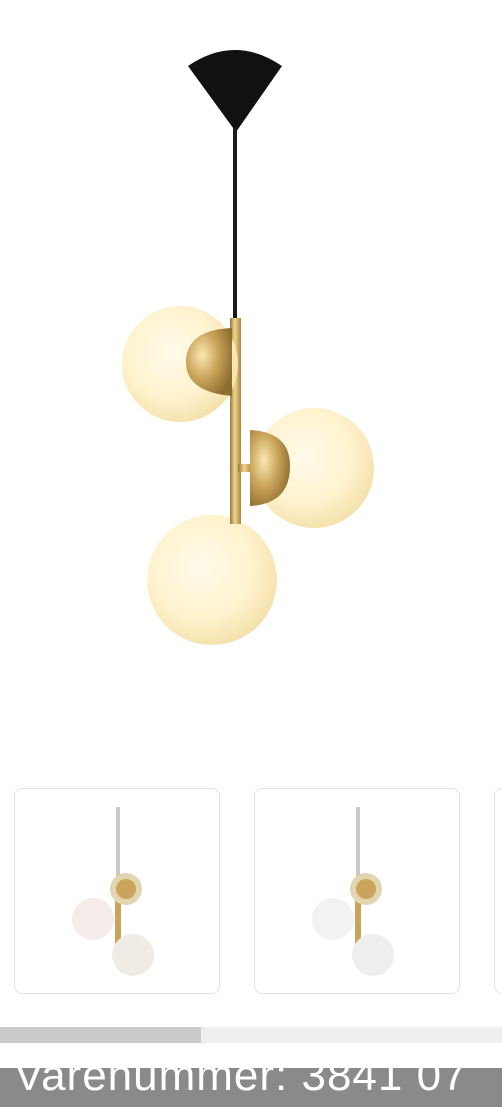 This screenshot has width=502, height=1107. Describe the element at coordinates (235, 226) in the screenshot. I see `power-cord` at that location.